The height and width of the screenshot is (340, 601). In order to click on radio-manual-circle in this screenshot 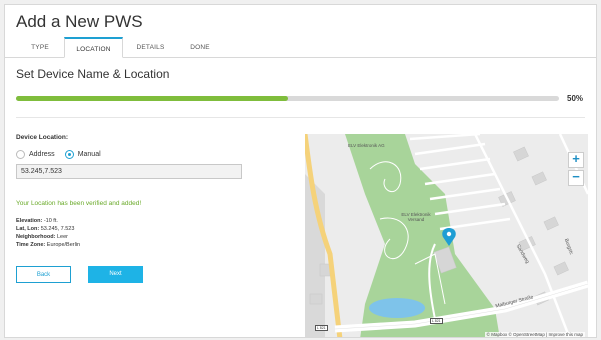, I will do `click(69, 154)`.